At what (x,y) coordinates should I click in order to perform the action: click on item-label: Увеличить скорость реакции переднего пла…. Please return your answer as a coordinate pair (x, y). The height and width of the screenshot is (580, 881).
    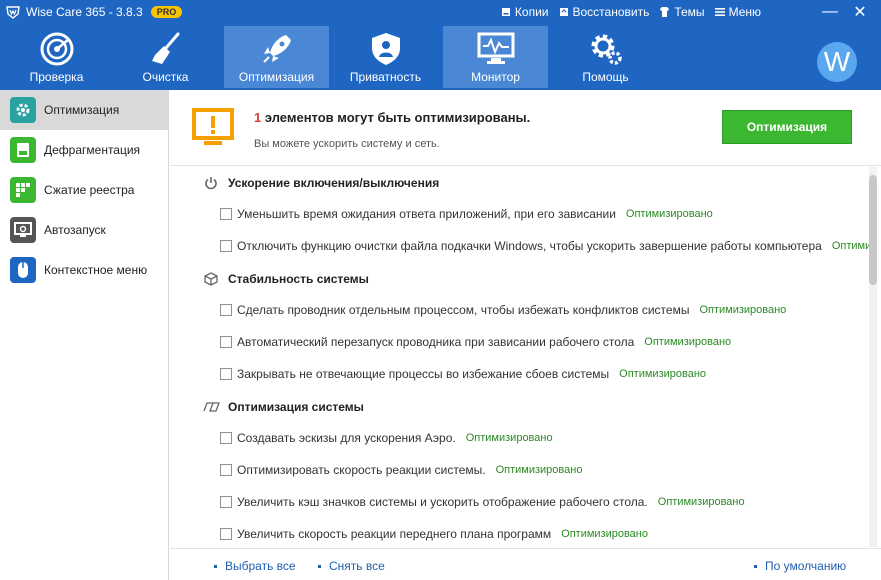
    Looking at the image, I should click on (394, 534).